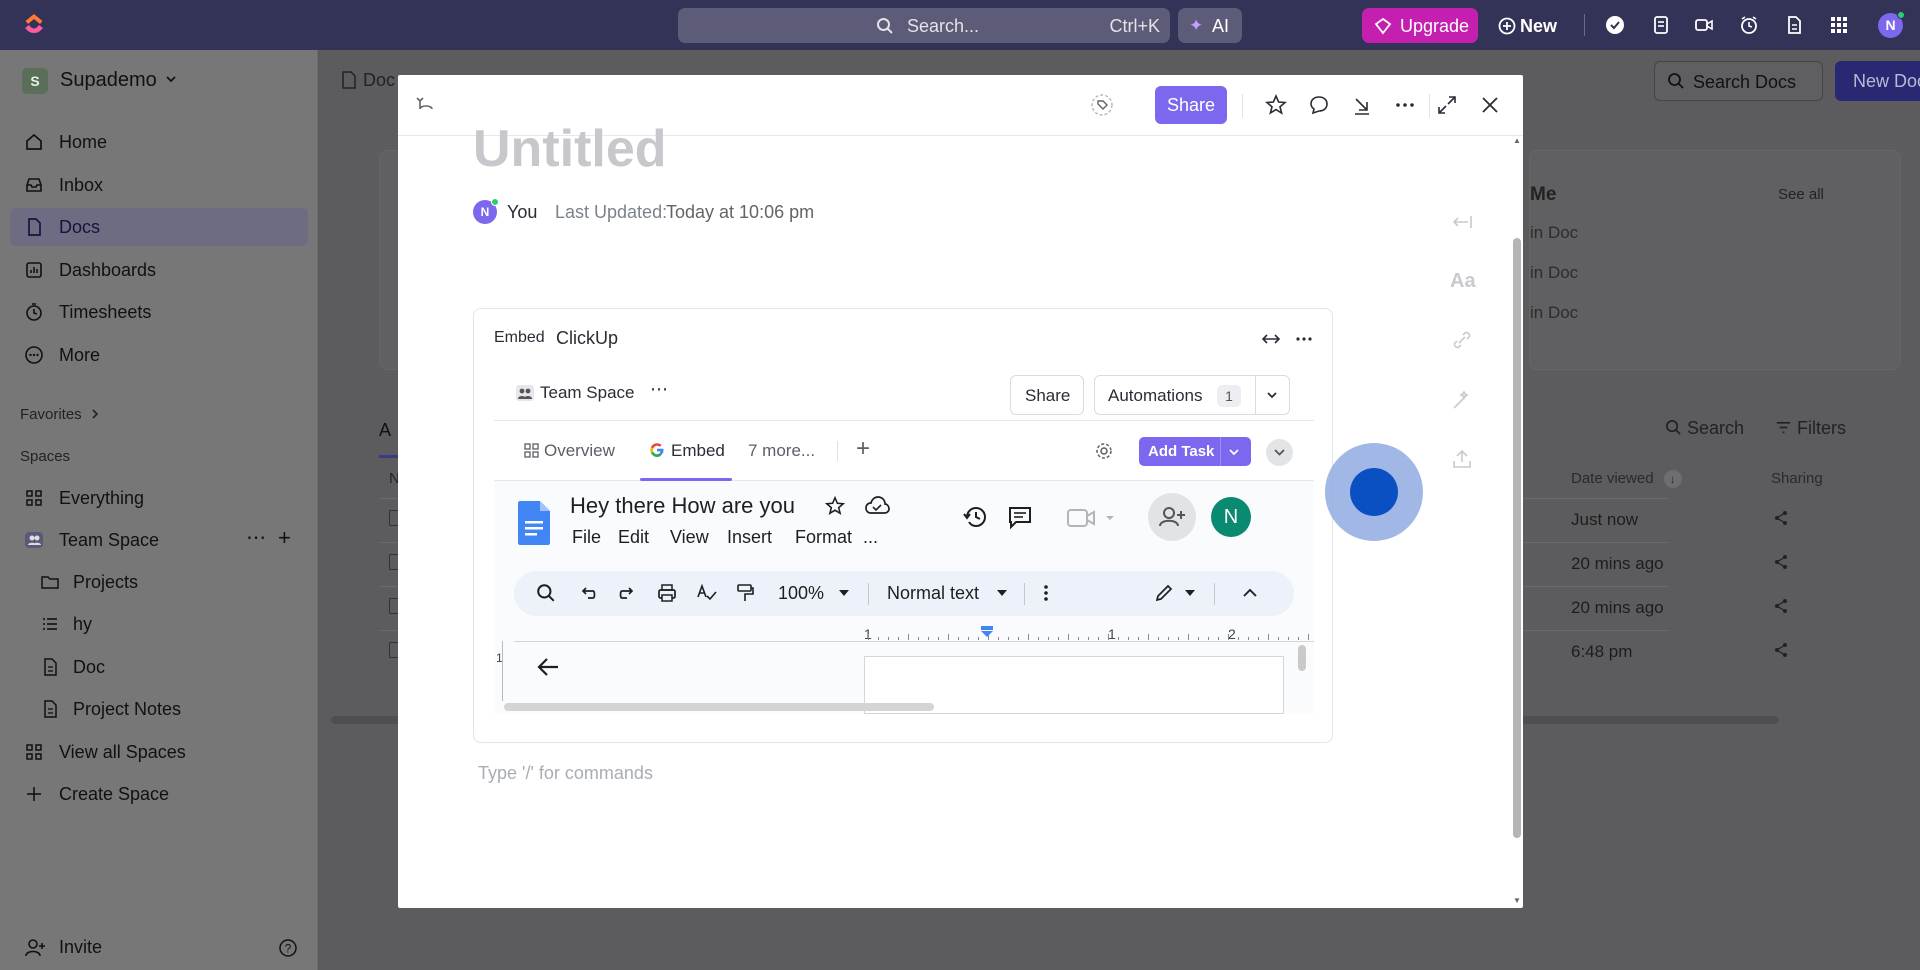  What do you see at coordinates (1462, 340) in the screenshot?
I see `link-icon` at bounding box center [1462, 340].